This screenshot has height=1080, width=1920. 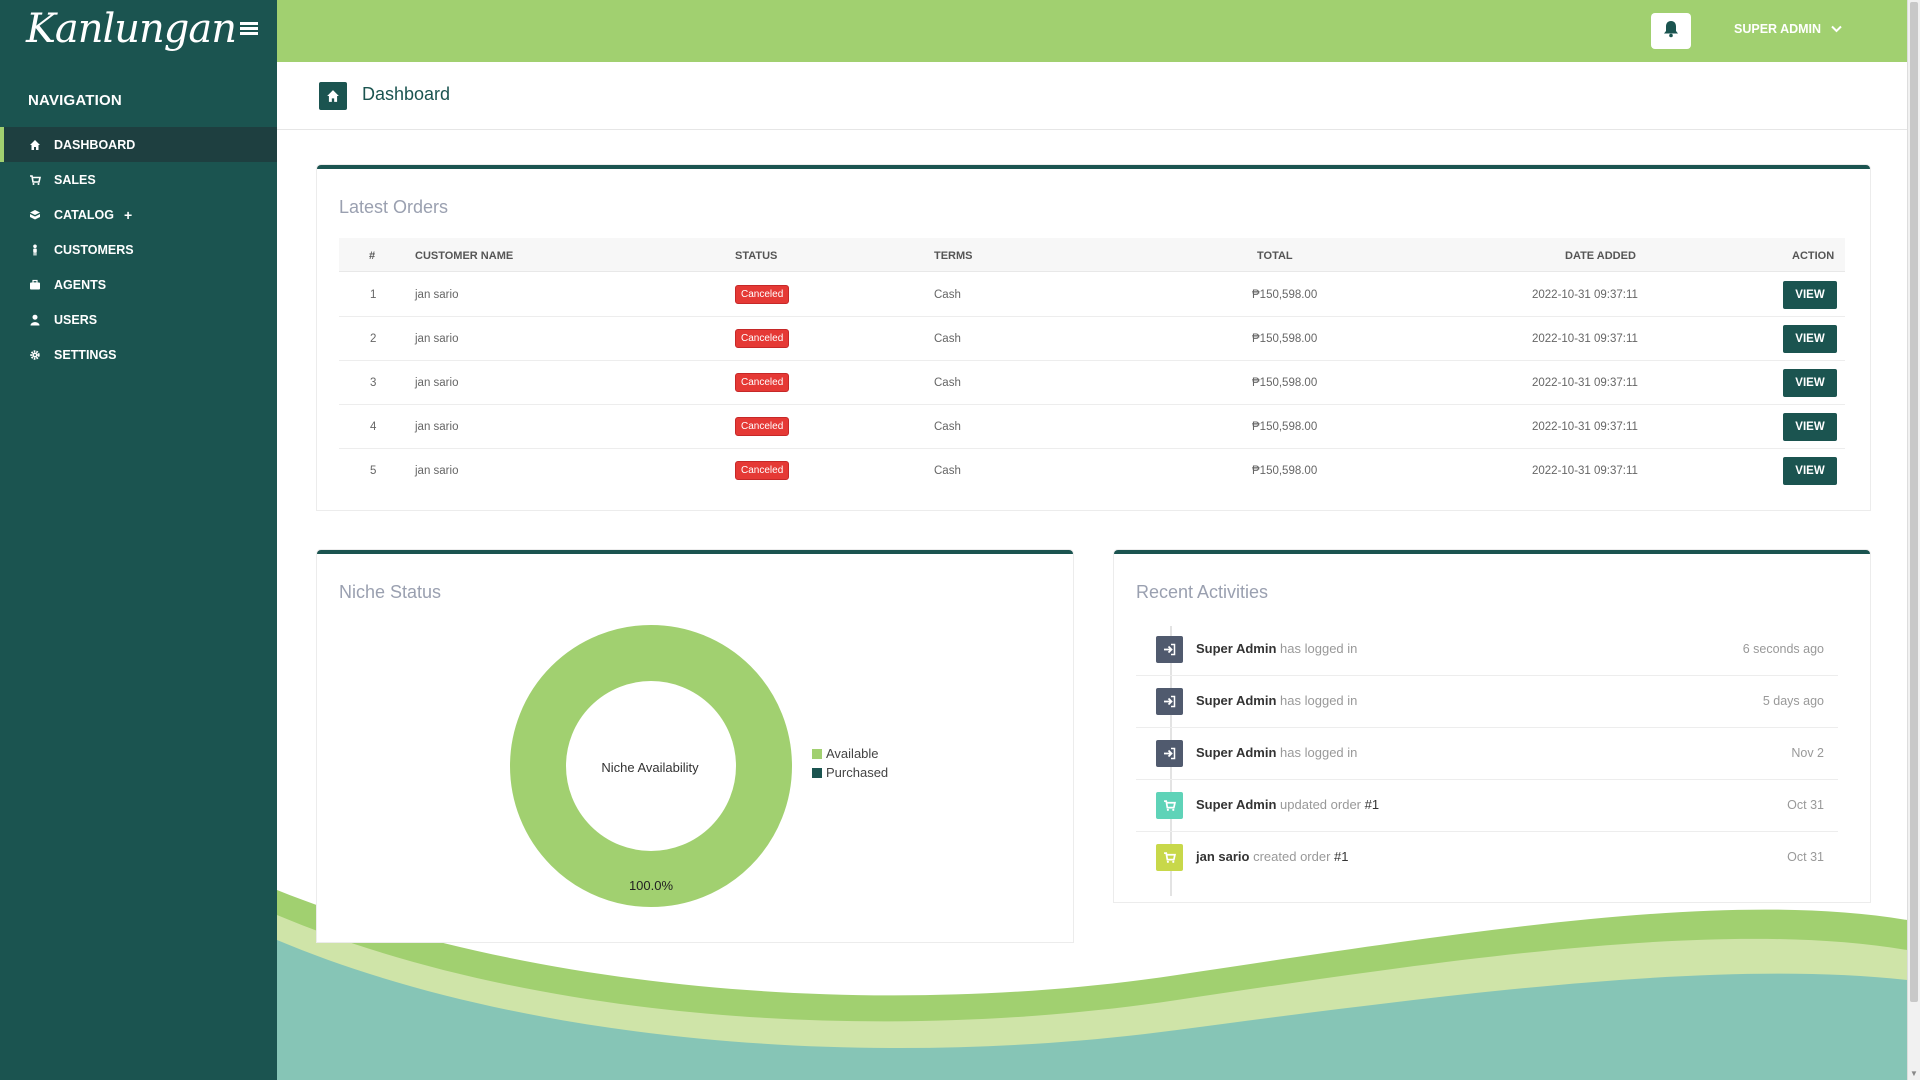 I want to click on scroll-down-icon: ▼, so click(x=1914, y=1073).